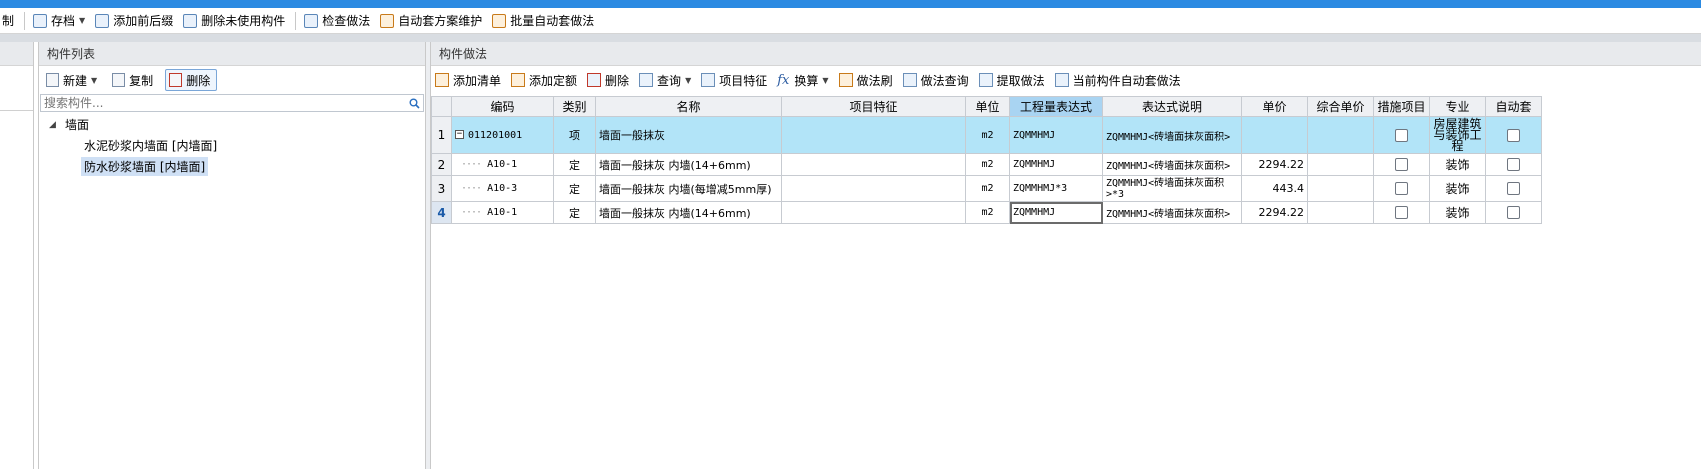  What do you see at coordinates (1457, 135) in the screenshot?
I see `major-cell: 房屋建筑与装饰工程` at bounding box center [1457, 135].